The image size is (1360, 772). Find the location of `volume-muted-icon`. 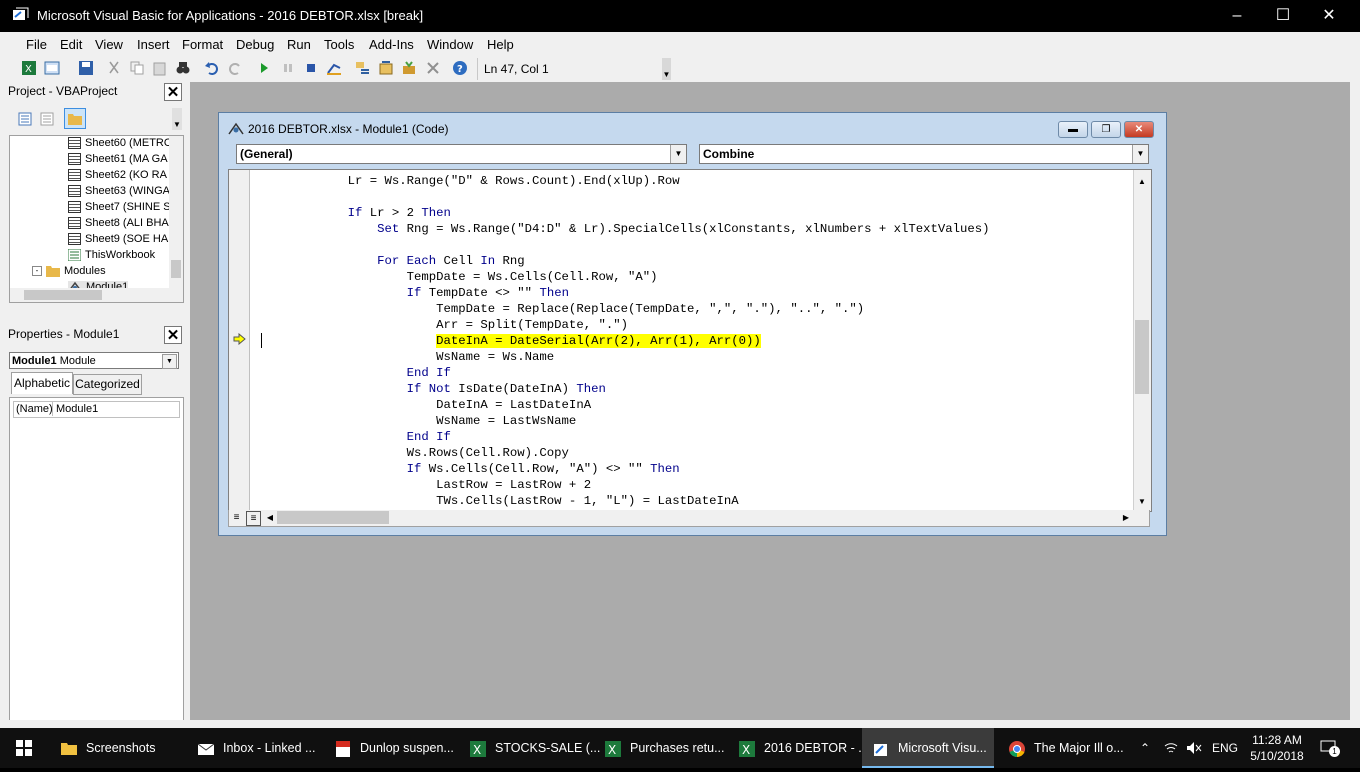

volume-muted-icon is located at coordinates (1194, 748).